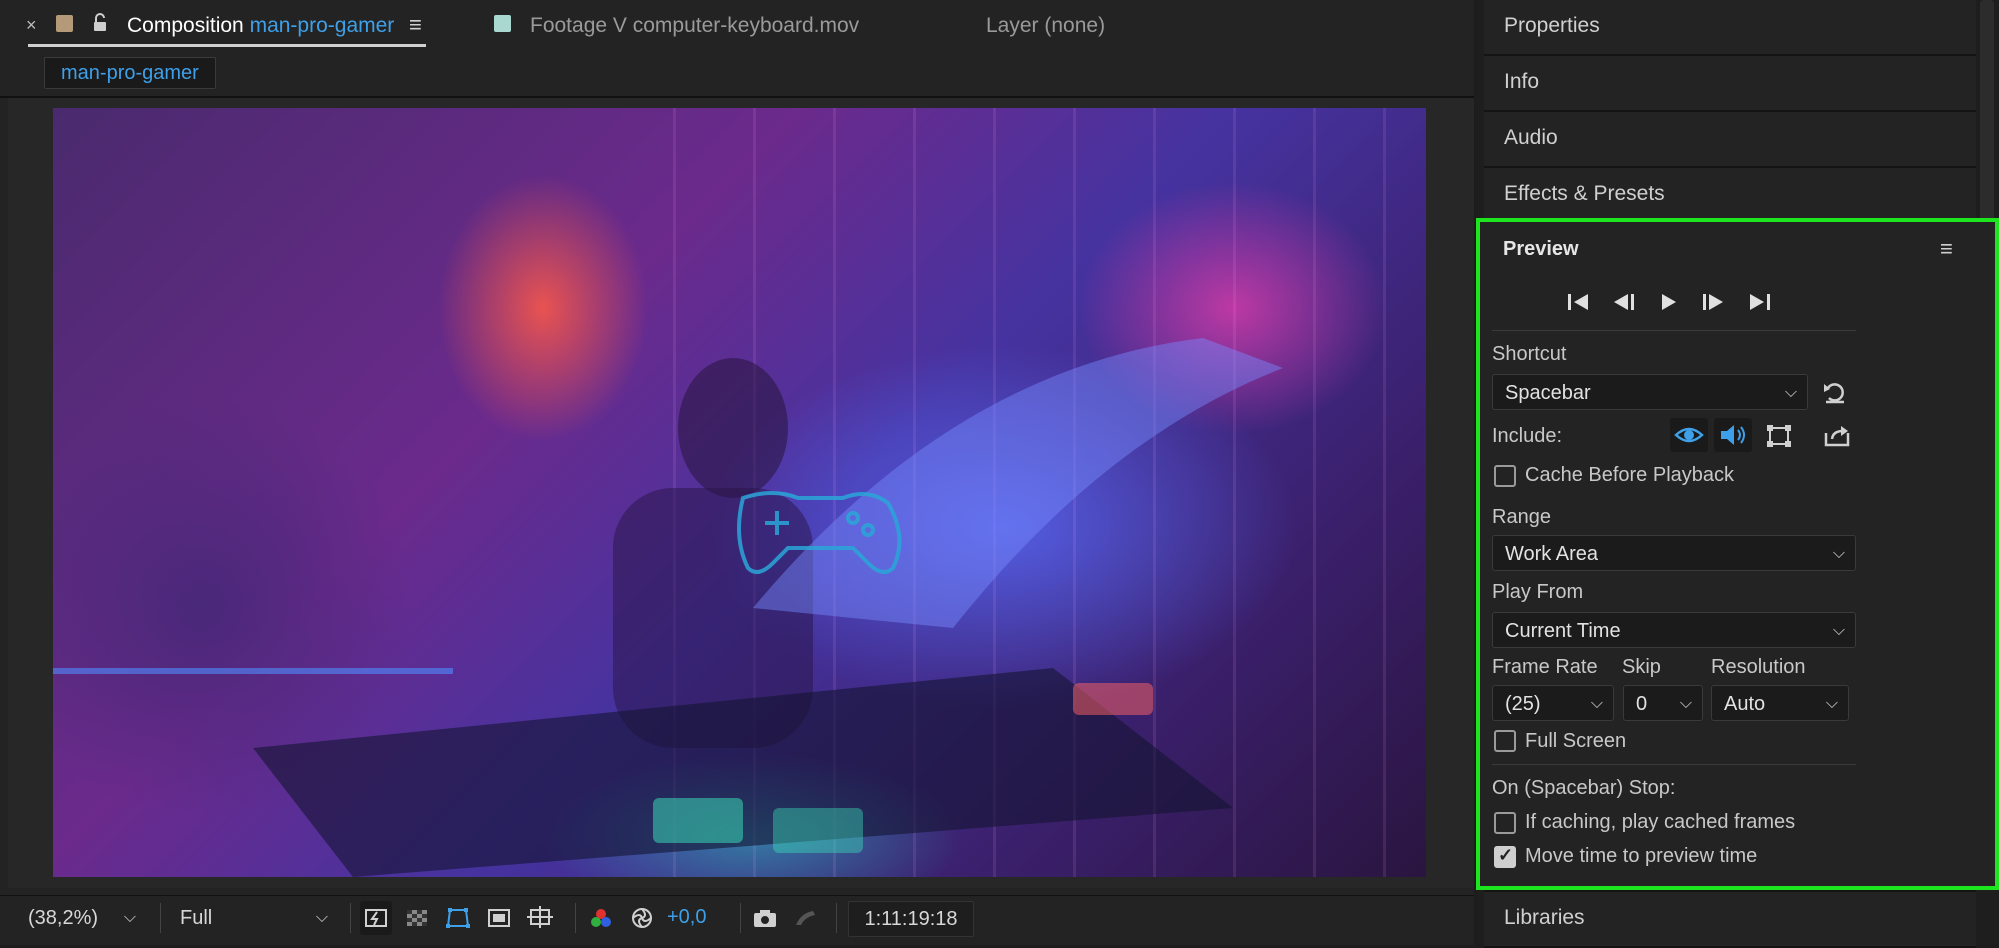  What do you see at coordinates (765, 918) in the screenshot?
I see `camera-snapshot-icon` at bounding box center [765, 918].